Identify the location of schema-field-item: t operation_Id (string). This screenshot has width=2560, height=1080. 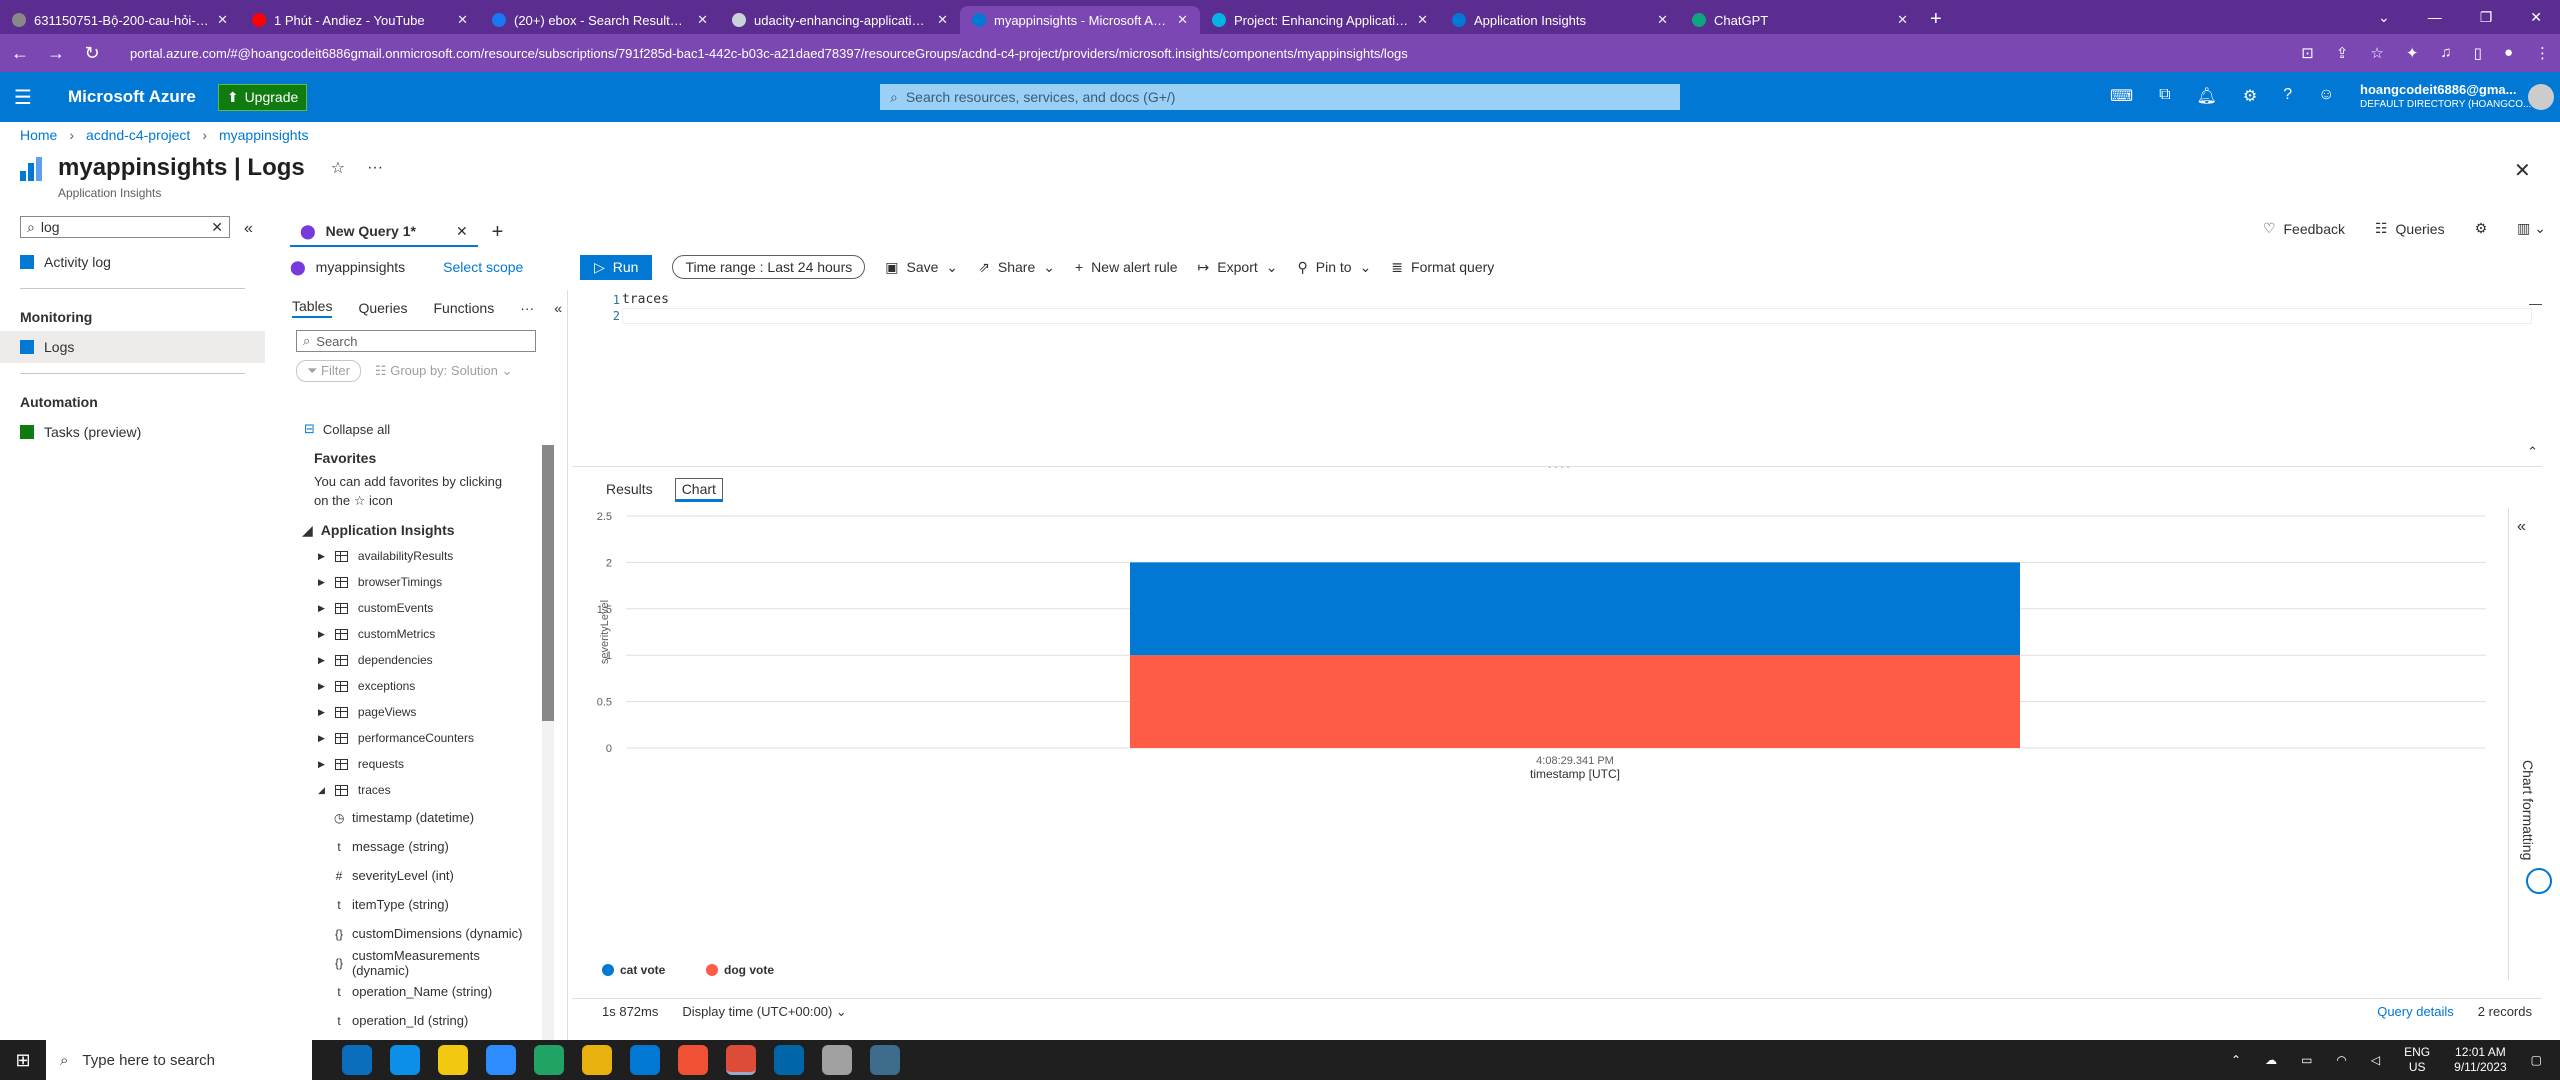
(415, 1020).